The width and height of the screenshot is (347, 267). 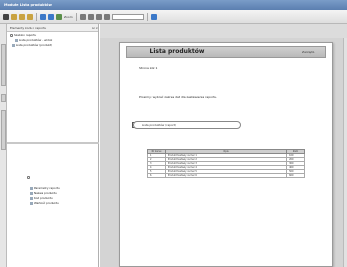 I want to click on parameter-field: Lista produktów (raport), so click(x=187, y=125).